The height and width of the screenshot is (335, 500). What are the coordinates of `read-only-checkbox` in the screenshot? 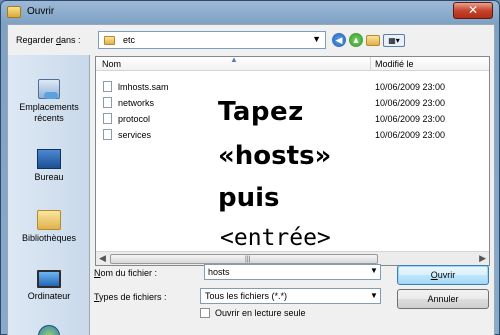 It's located at (205, 313).